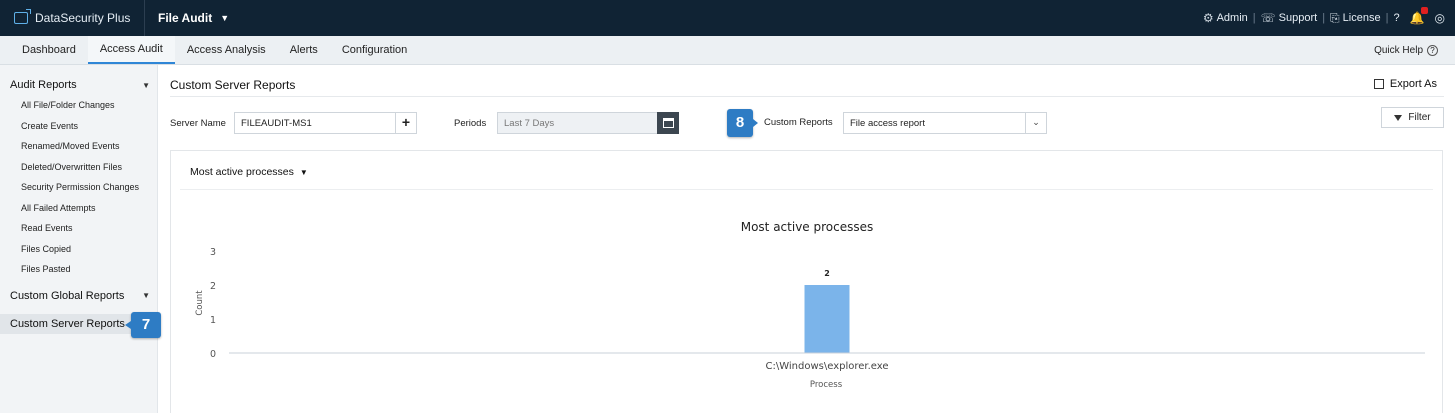 The height and width of the screenshot is (413, 1455). I want to click on module-name: File Audit, so click(185, 18).